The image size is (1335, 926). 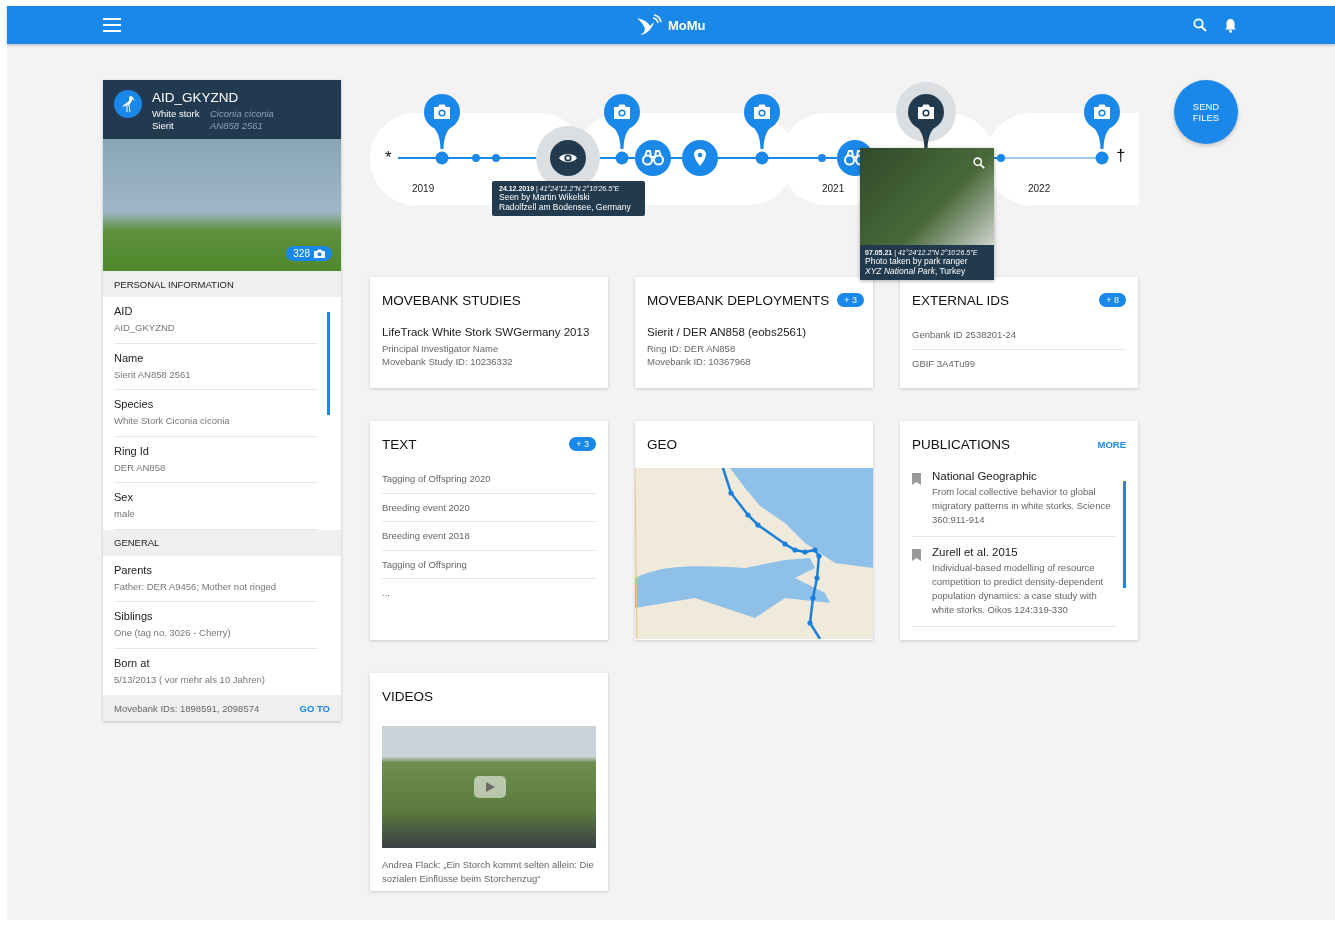 What do you see at coordinates (222, 542) in the screenshot?
I see `section-header: GENERAL` at bounding box center [222, 542].